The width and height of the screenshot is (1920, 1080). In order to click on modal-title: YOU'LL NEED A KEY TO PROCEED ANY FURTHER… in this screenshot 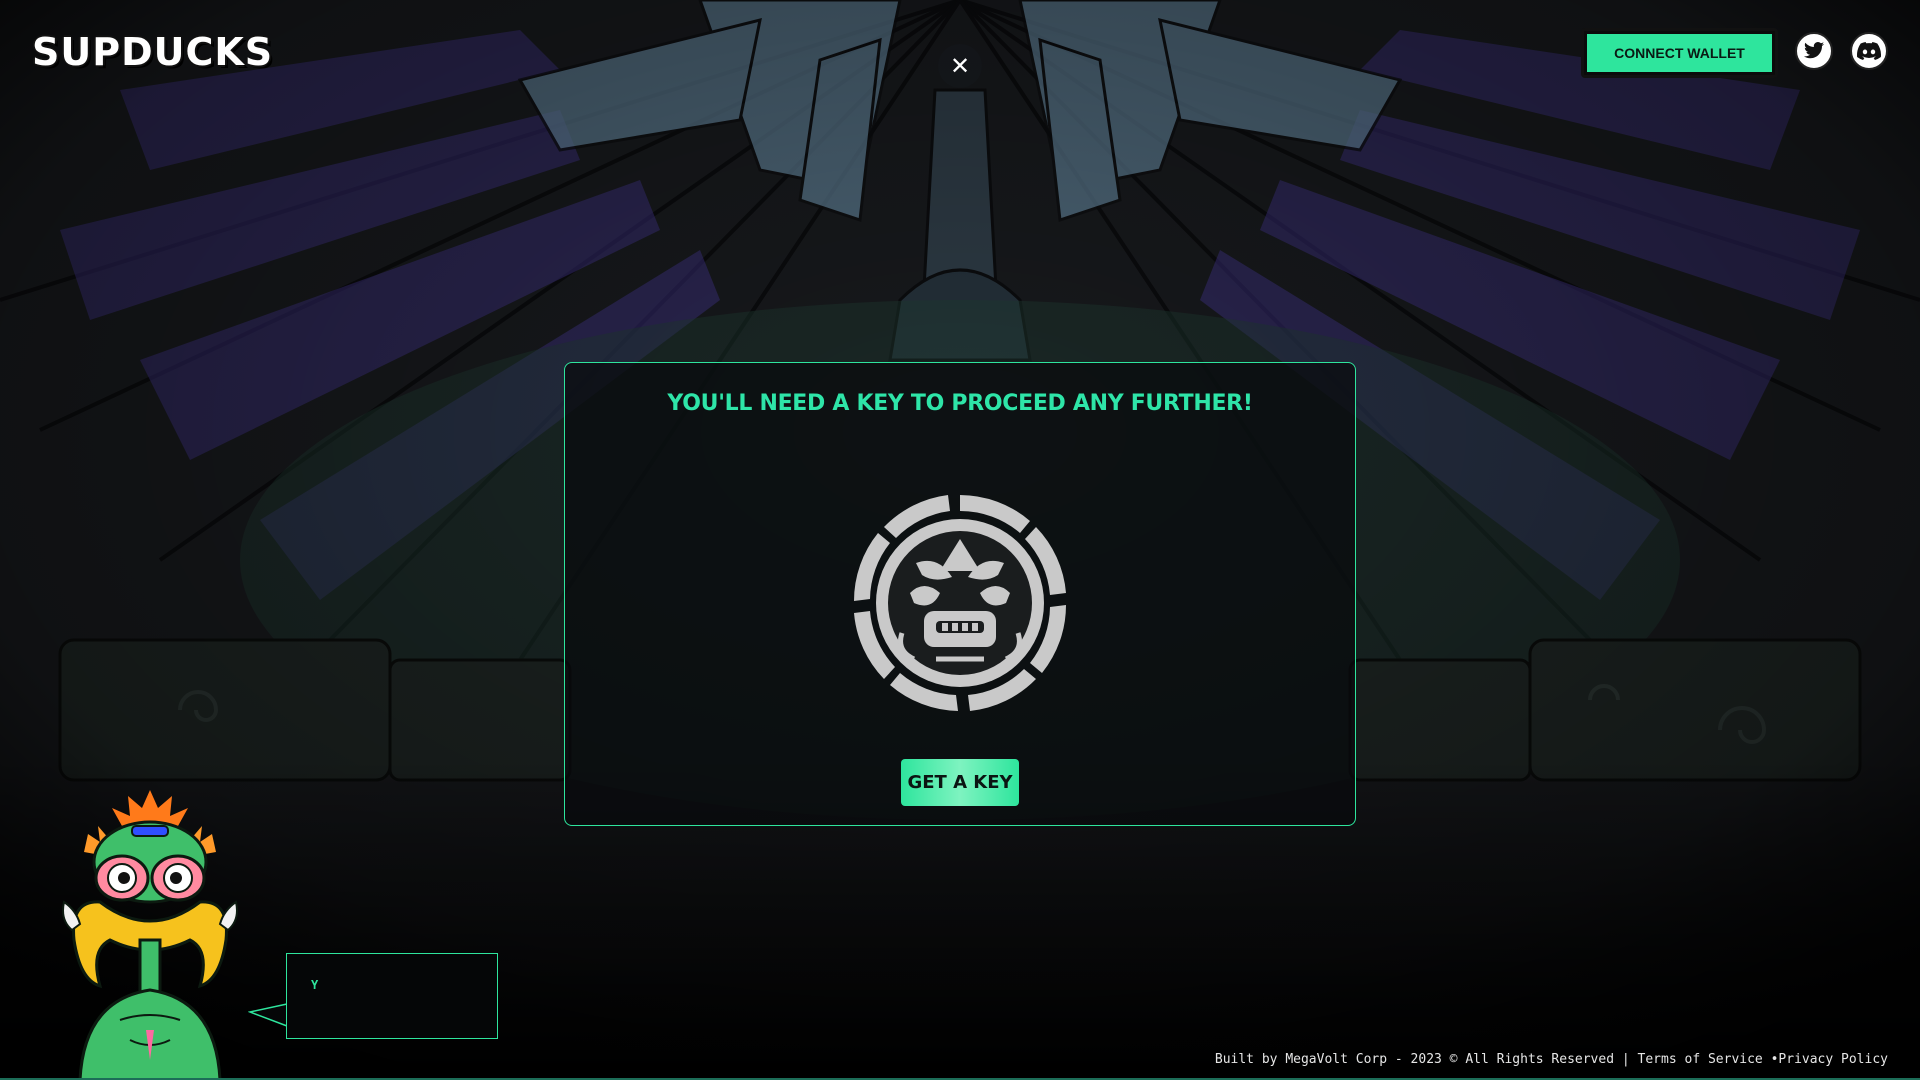, I will do `click(960, 403)`.